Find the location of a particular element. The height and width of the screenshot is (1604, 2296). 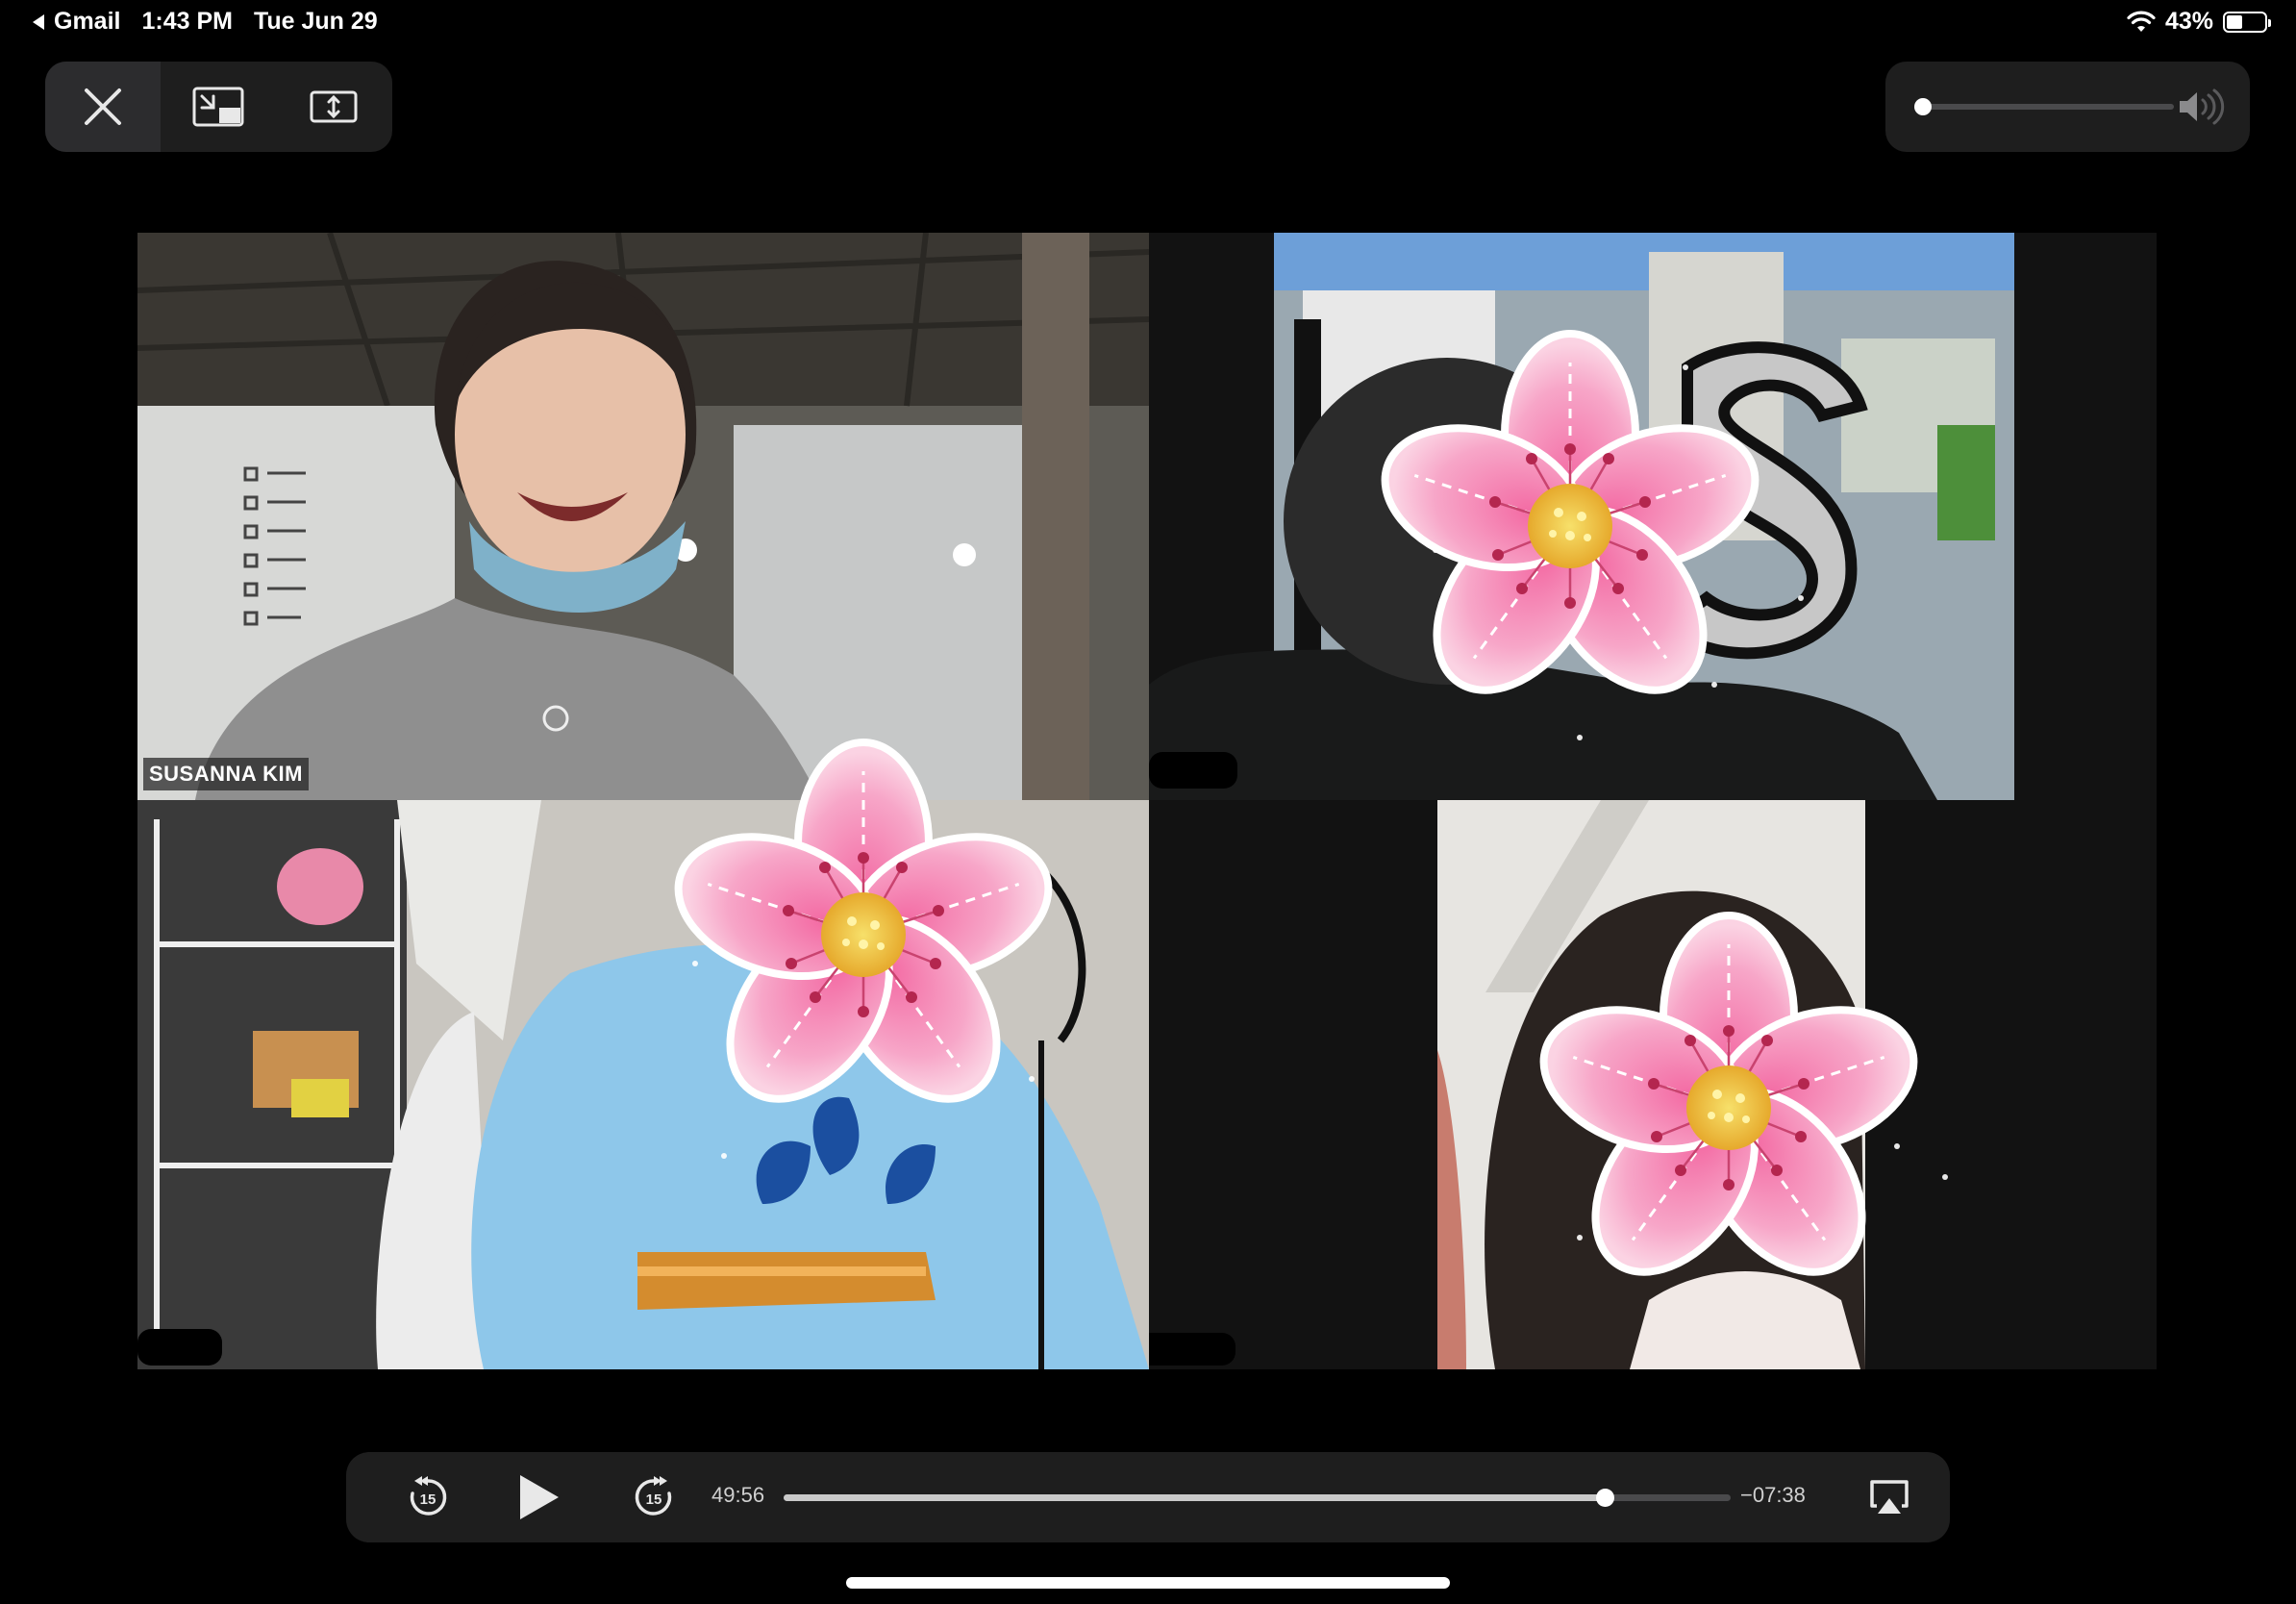

picture-in-picture-button is located at coordinates (218, 107).